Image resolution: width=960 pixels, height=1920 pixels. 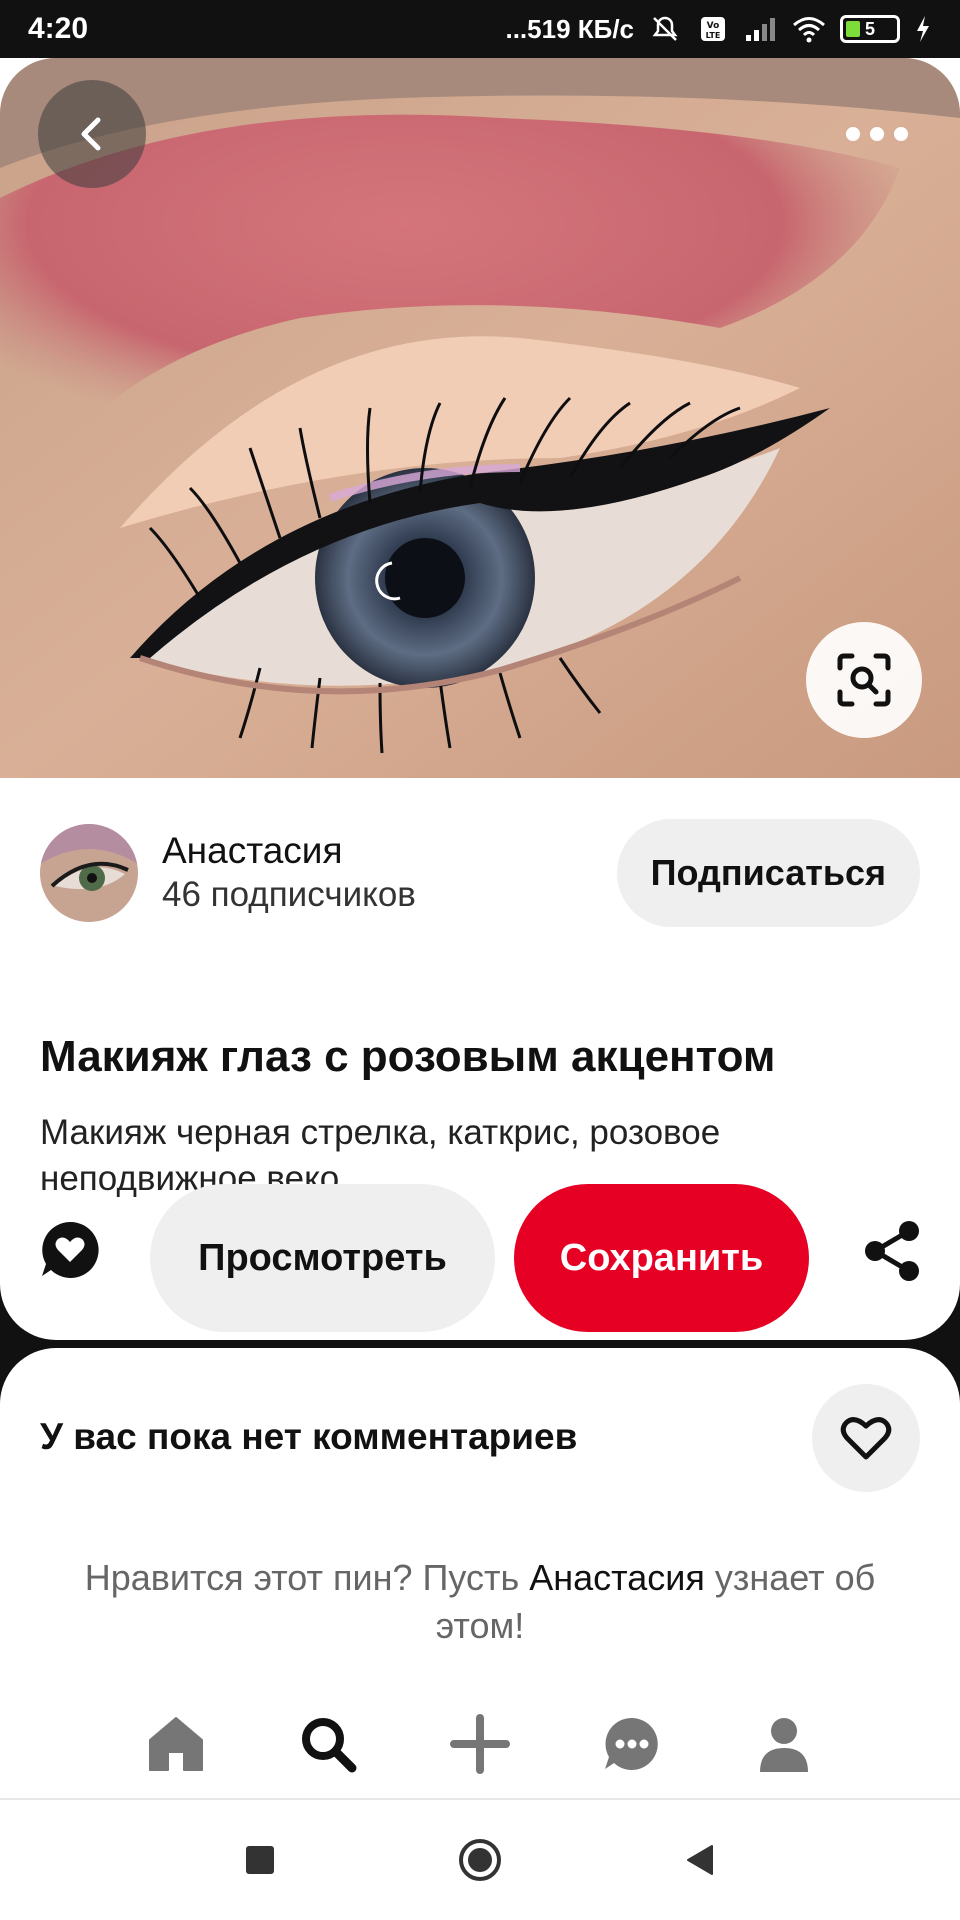 I want to click on status-time: 4:20, so click(x=58, y=28).